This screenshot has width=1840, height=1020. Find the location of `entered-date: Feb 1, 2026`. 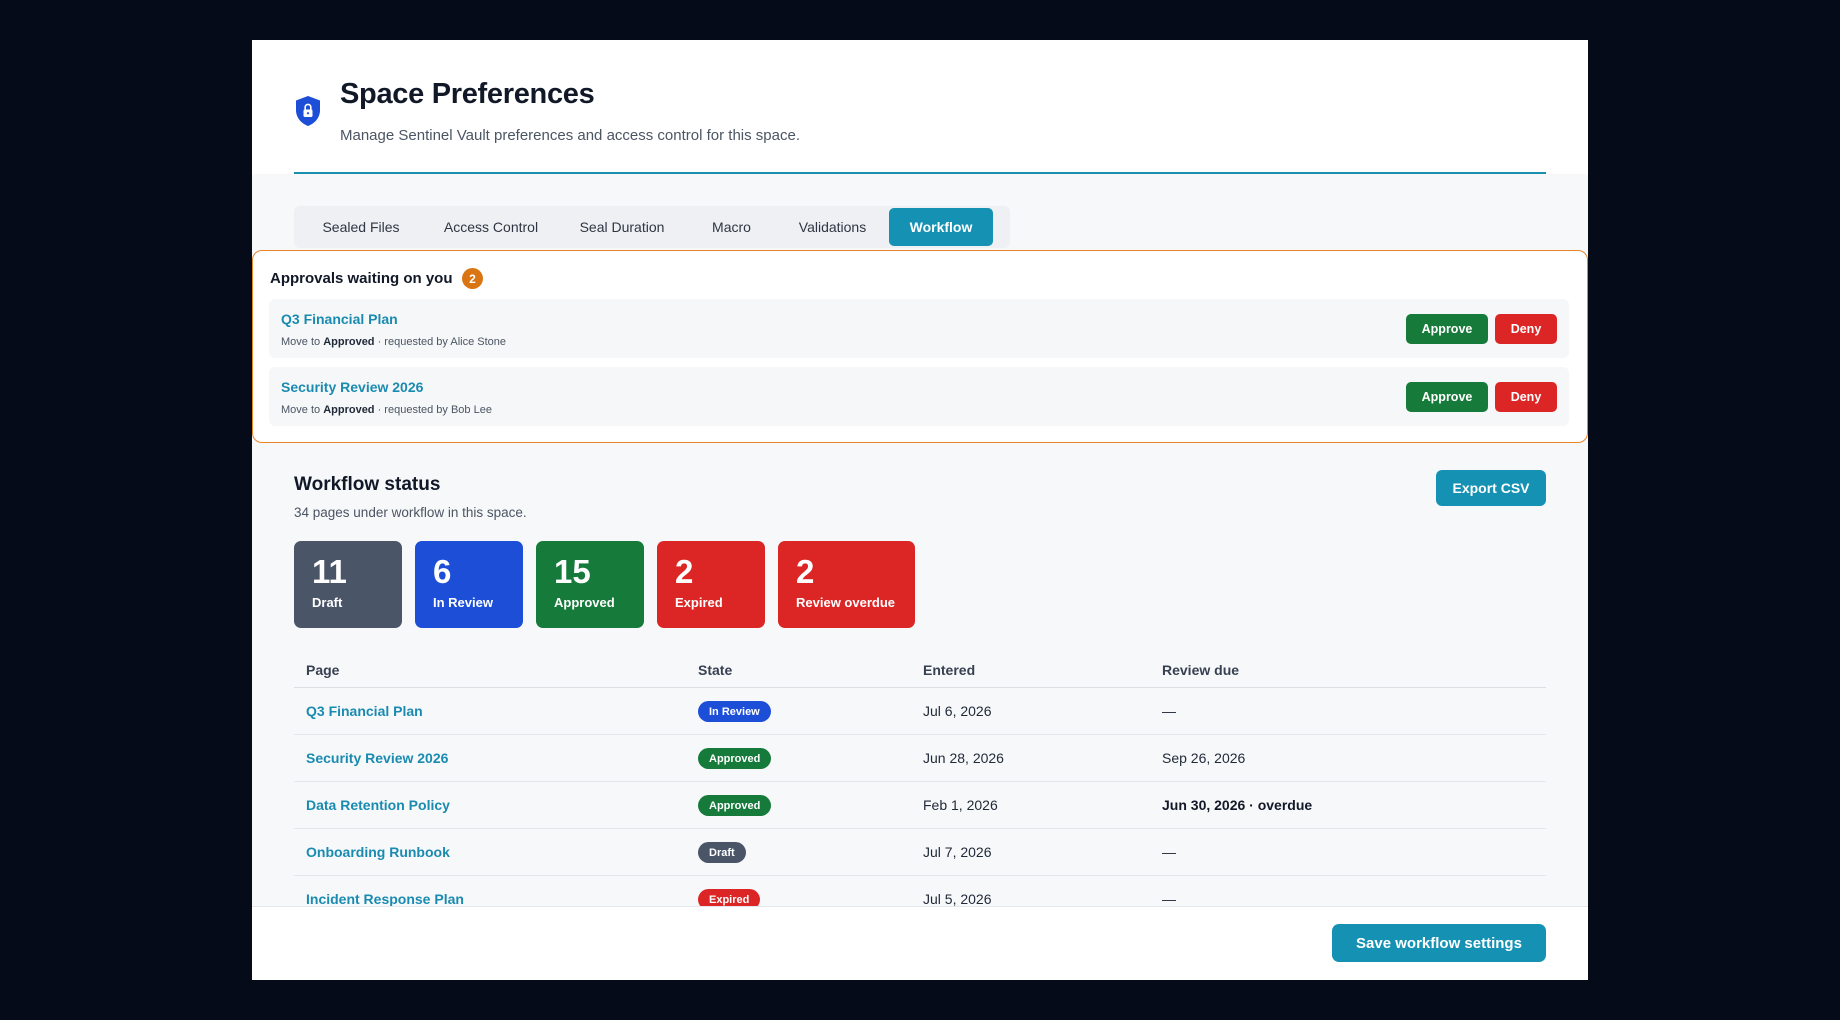

entered-date: Feb 1, 2026 is located at coordinates (960, 805).